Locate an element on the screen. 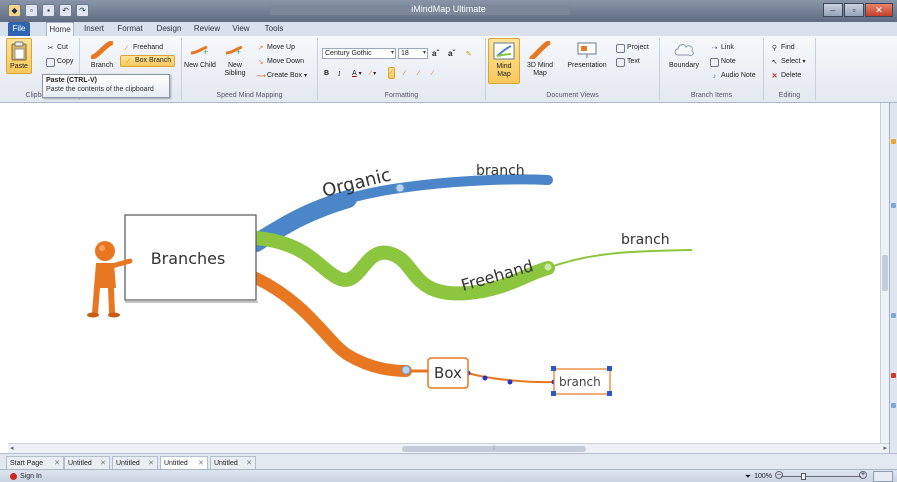  doc-tab-active: Untitled ✕ is located at coordinates (184, 462).